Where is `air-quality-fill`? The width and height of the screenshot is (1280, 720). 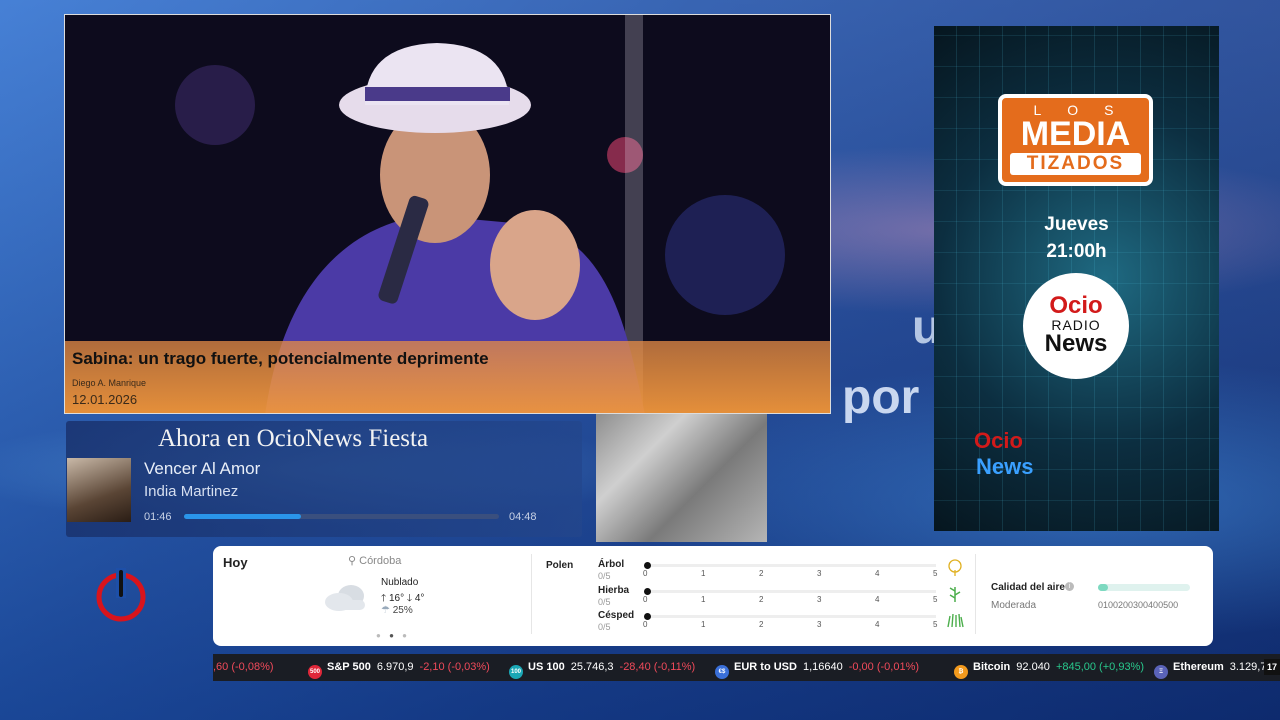
air-quality-fill is located at coordinates (1103, 587).